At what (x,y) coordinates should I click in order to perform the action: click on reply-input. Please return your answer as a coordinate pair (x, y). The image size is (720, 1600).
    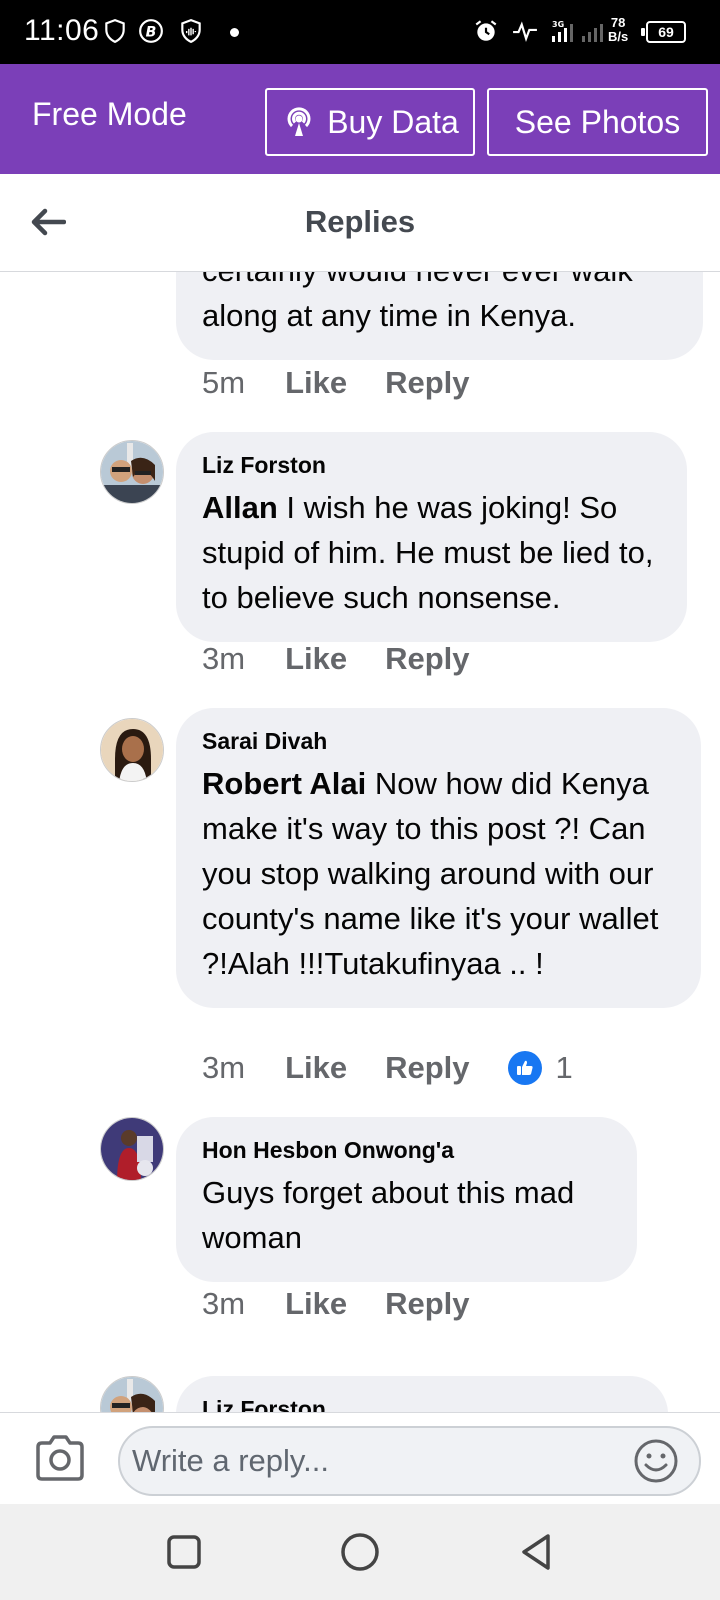
    Looking at the image, I should click on (409, 1461).